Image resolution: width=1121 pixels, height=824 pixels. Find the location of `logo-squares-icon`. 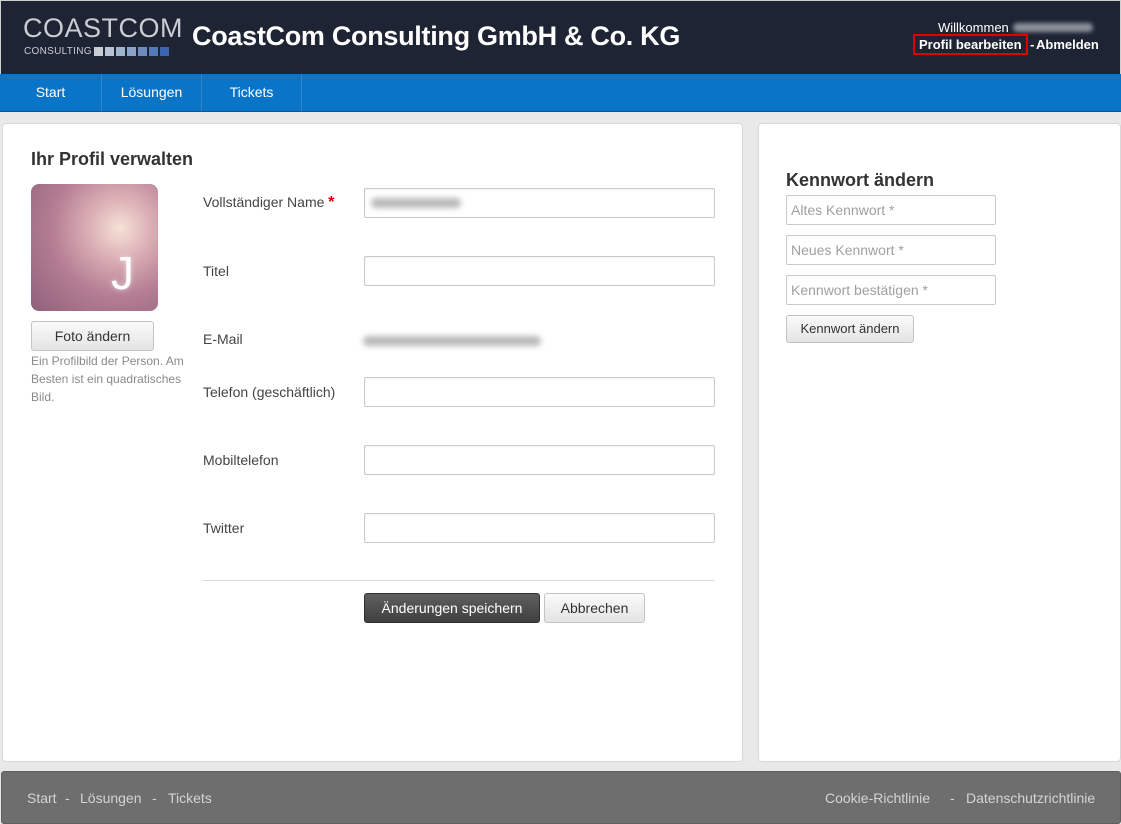

logo-squares-icon is located at coordinates (131, 51).